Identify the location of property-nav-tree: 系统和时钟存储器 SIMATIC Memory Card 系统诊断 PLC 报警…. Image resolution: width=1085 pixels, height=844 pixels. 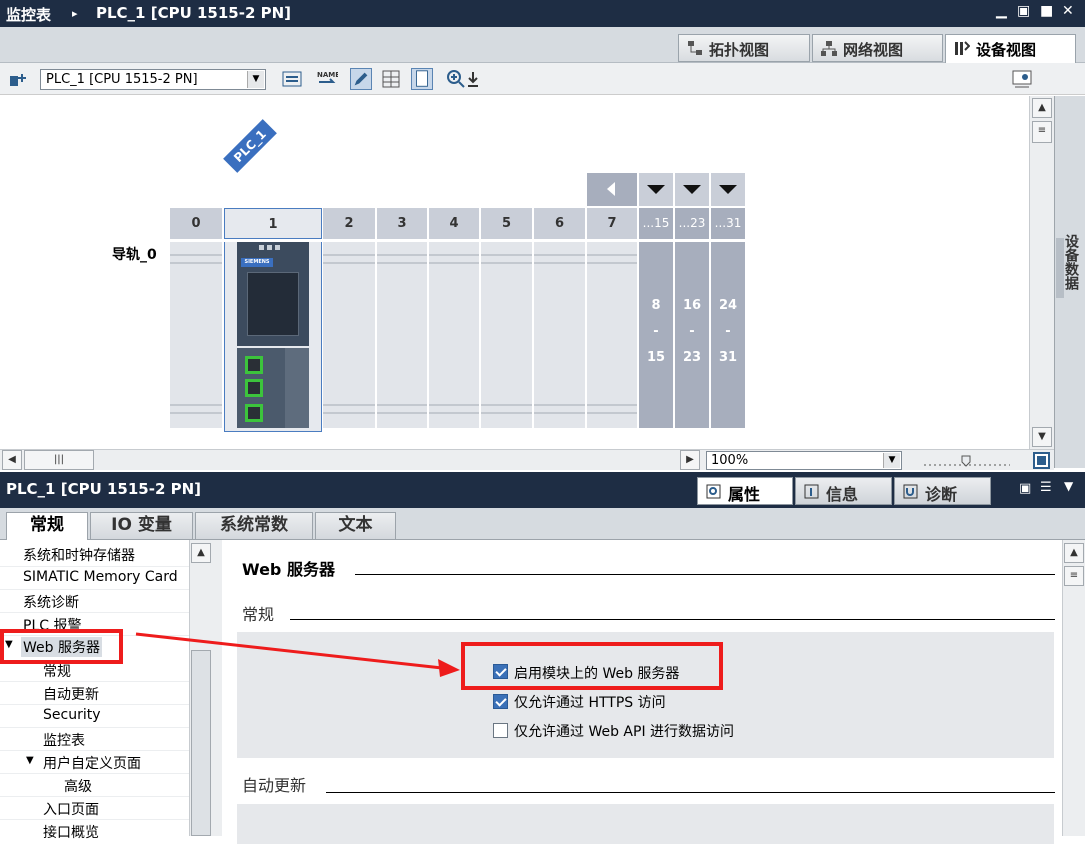
(106, 690).